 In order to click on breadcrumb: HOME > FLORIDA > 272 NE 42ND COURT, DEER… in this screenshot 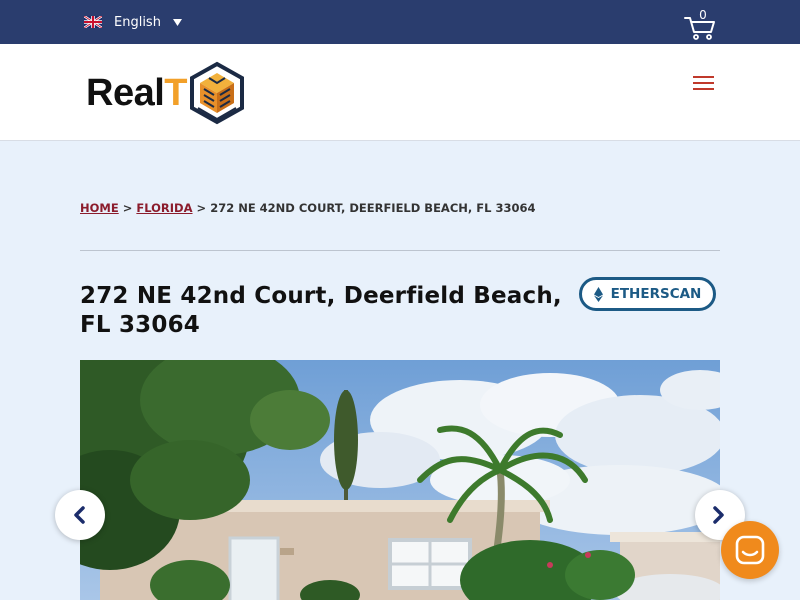, I will do `click(307, 208)`.